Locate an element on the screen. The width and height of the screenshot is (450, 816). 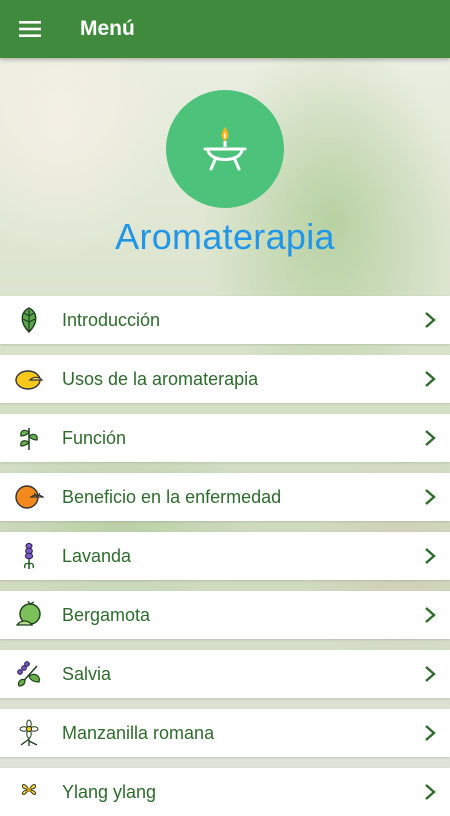
menu-item-label: Introducción is located at coordinates (111, 319).